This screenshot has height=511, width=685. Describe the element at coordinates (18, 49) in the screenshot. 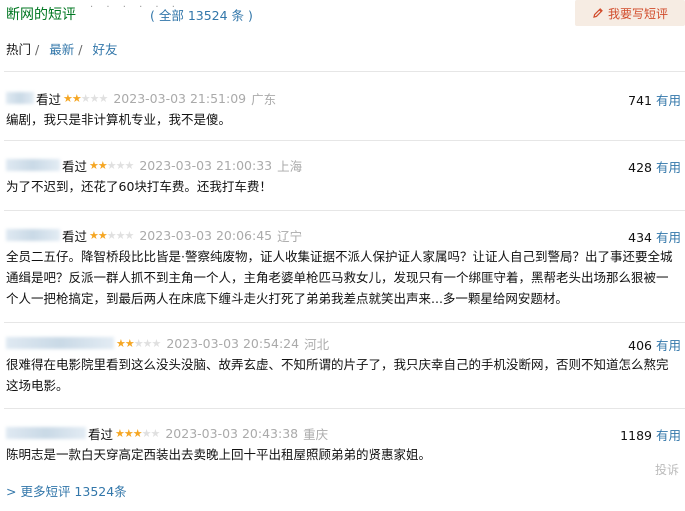

I see `tab-hot: 热门` at that location.